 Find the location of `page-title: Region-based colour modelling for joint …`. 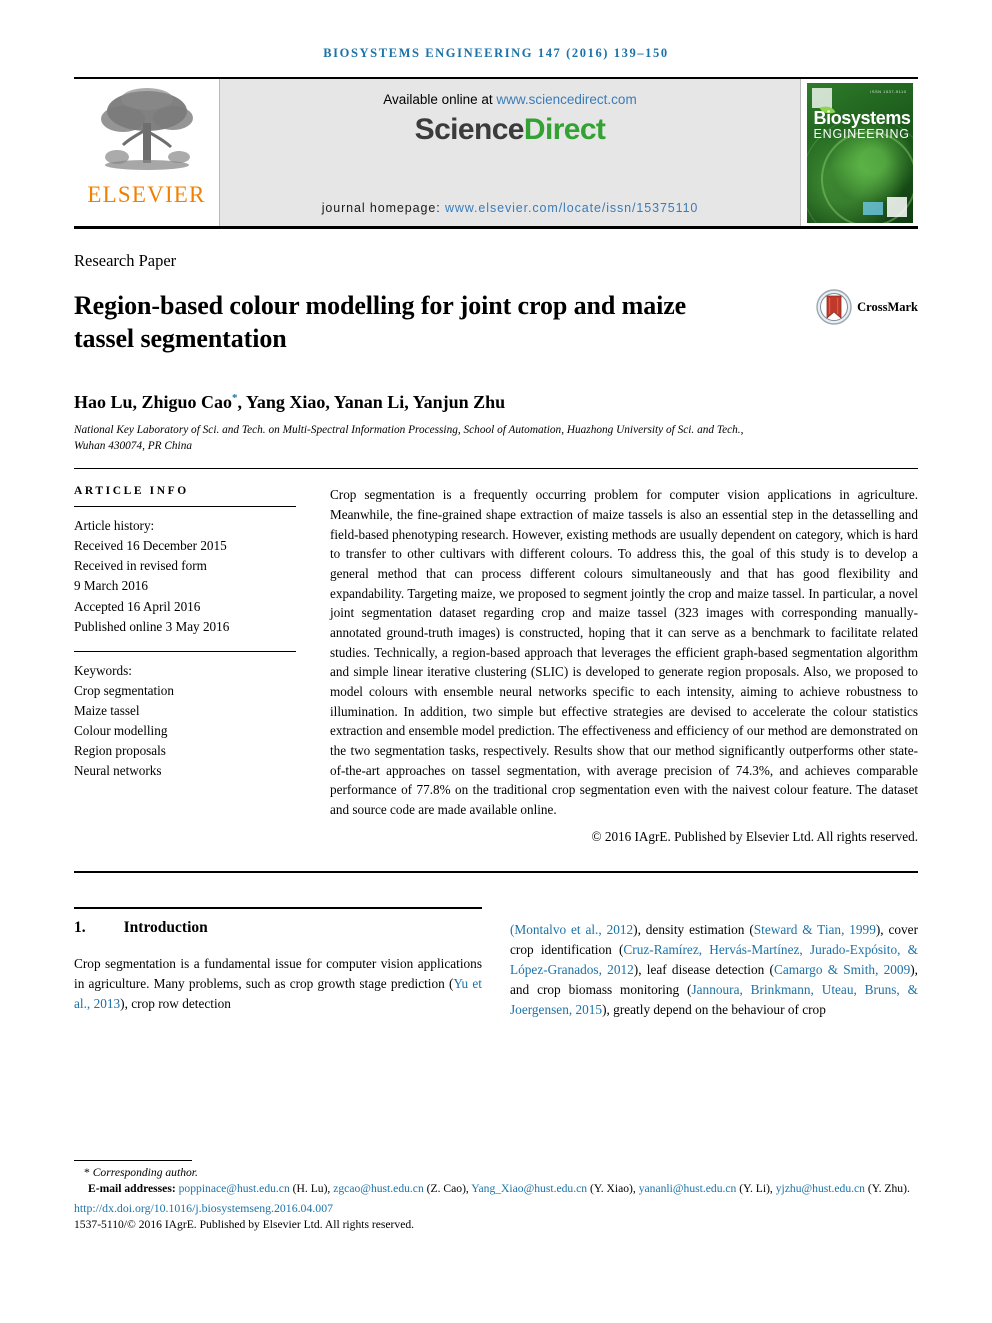

page-title: Region-based colour modelling for joint … is located at coordinates (380, 322).